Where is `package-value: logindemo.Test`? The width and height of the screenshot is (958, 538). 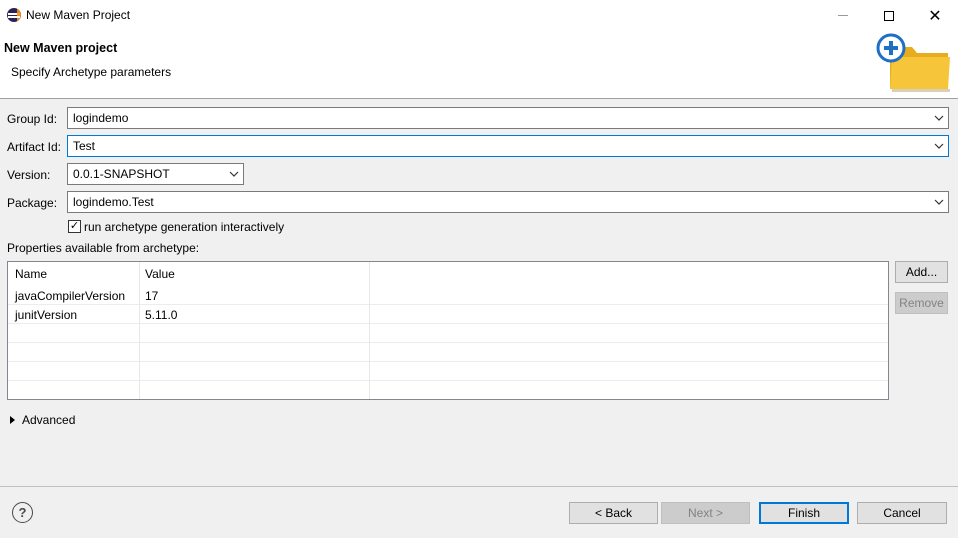
package-value: logindemo.Test is located at coordinates (113, 202).